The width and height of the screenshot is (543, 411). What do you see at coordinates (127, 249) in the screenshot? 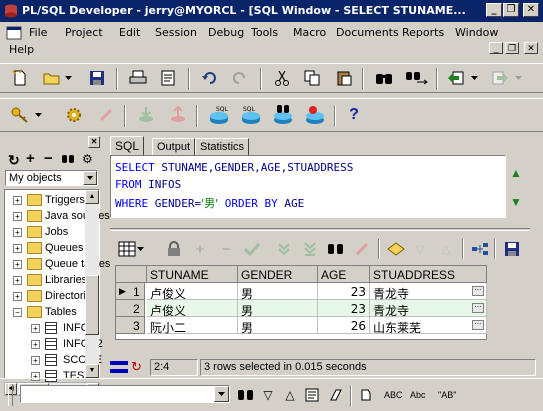
I see `select-all-grid-icon` at bounding box center [127, 249].